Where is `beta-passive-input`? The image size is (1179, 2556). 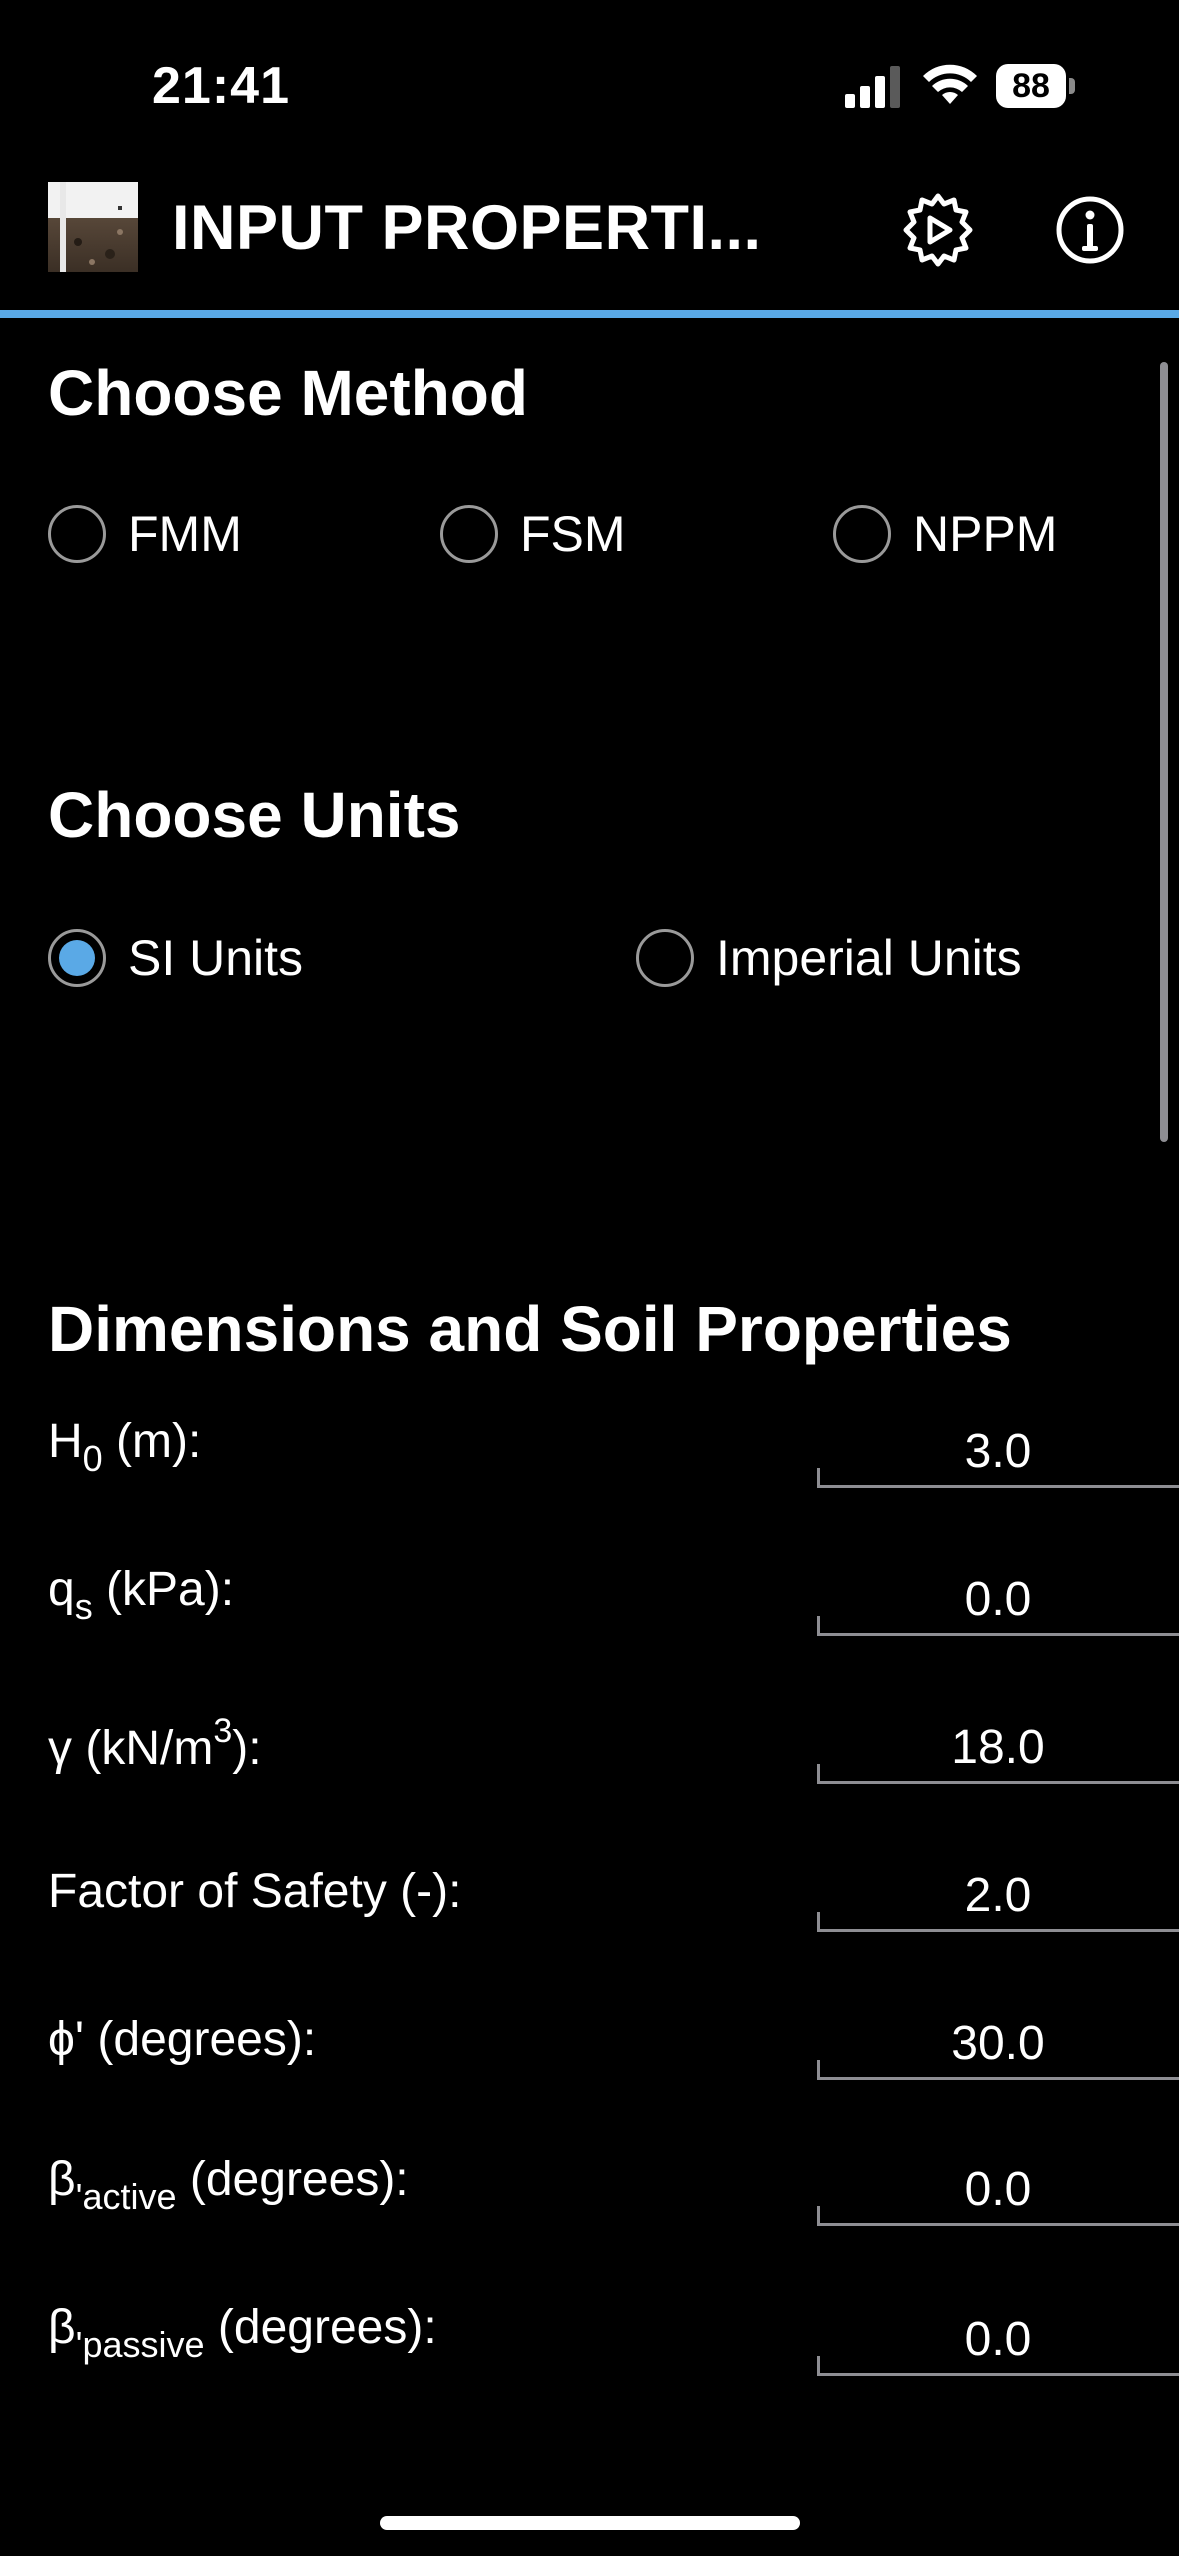
beta-passive-input is located at coordinates (998, 2341).